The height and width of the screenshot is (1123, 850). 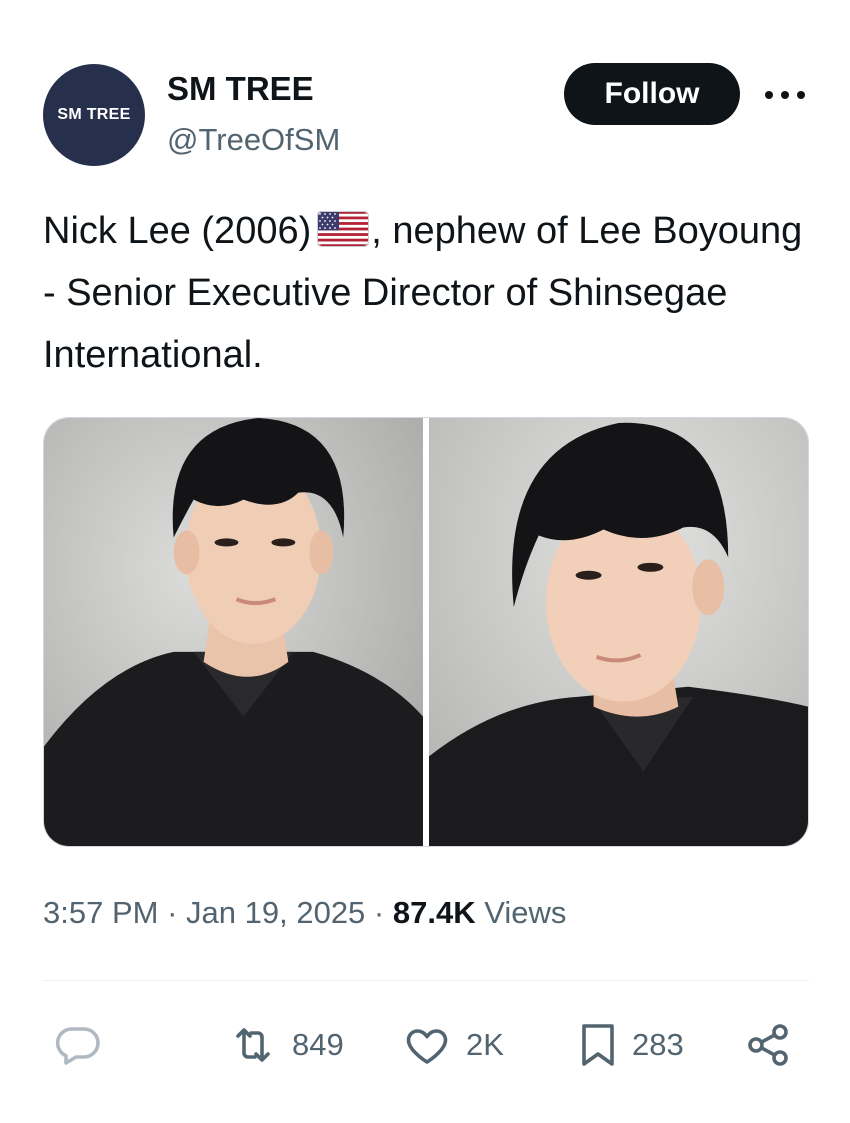 What do you see at coordinates (427, 1046) in the screenshot?
I see `heart-icon` at bounding box center [427, 1046].